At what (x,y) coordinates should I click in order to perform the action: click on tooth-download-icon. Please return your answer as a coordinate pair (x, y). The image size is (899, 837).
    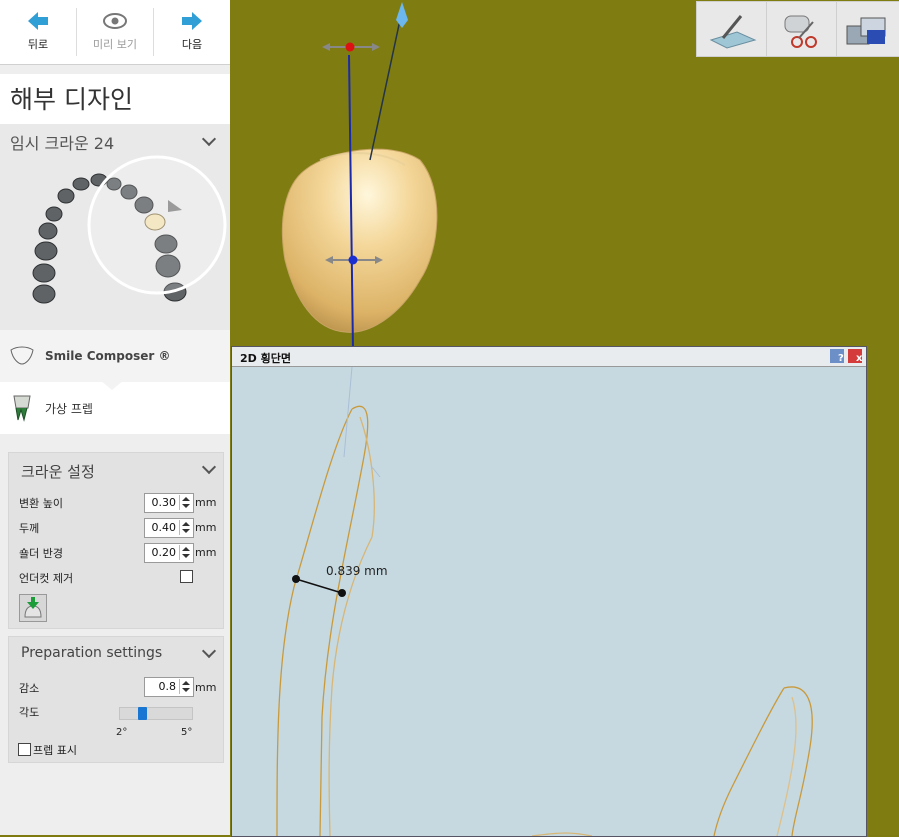
    Looking at the image, I should click on (33, 607).